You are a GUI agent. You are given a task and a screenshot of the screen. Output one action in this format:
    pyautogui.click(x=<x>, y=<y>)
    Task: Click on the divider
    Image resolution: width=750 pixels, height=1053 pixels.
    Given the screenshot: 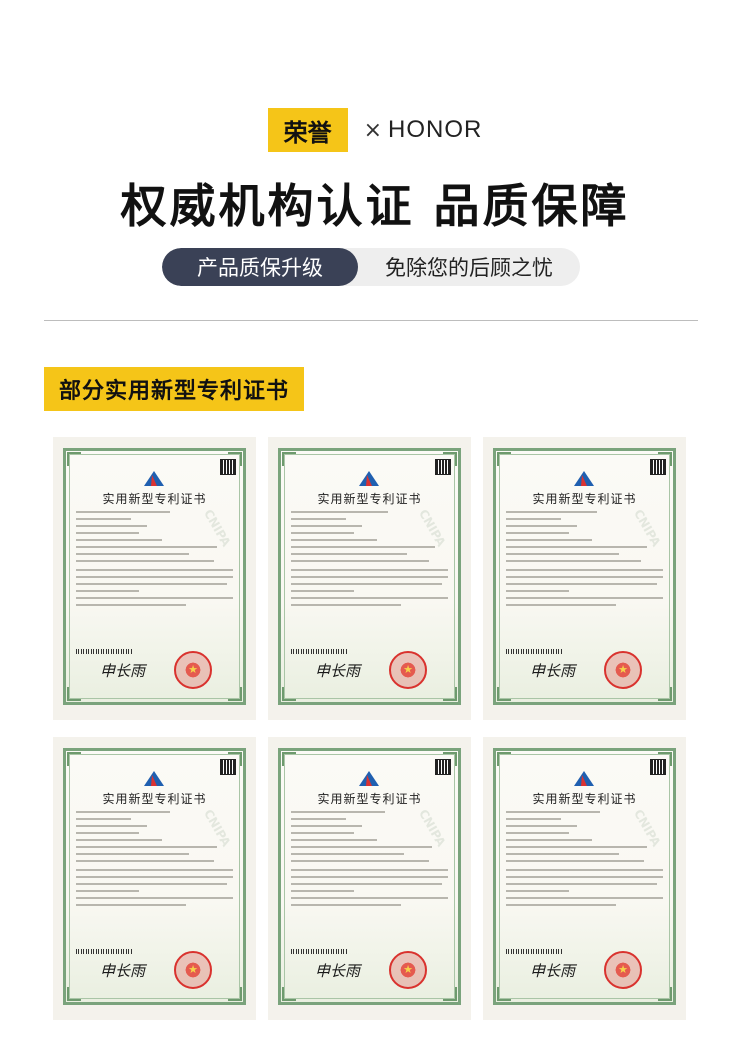 What is the action you would take?
    pyautogui.click(x=371, y=320)
    